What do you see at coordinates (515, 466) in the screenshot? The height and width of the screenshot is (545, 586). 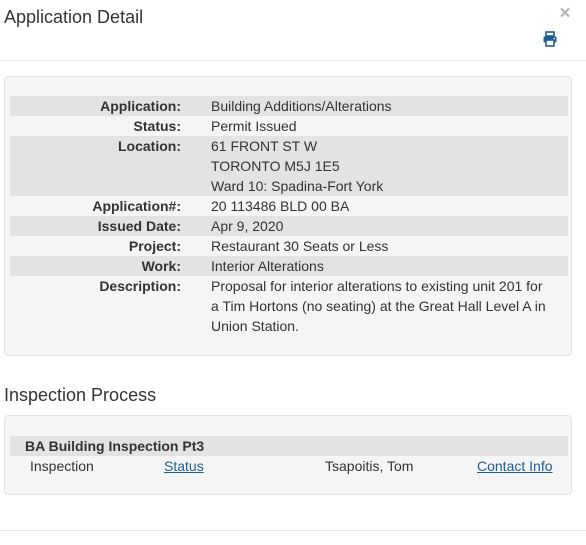 I see `contact-info-link: Contact Info` at bounding box center [515, 466].